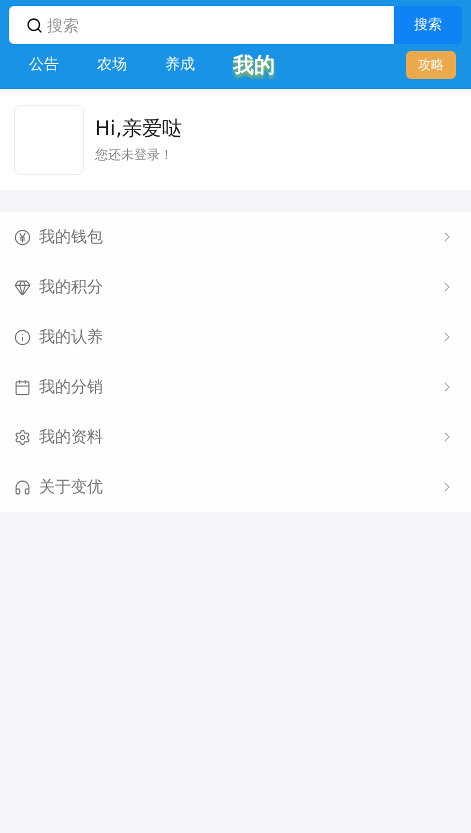  What do you see at coordinates (134, 155) in the screenshot?
I see `login-status: 您还未登录！` at bounding box center [134, 155].